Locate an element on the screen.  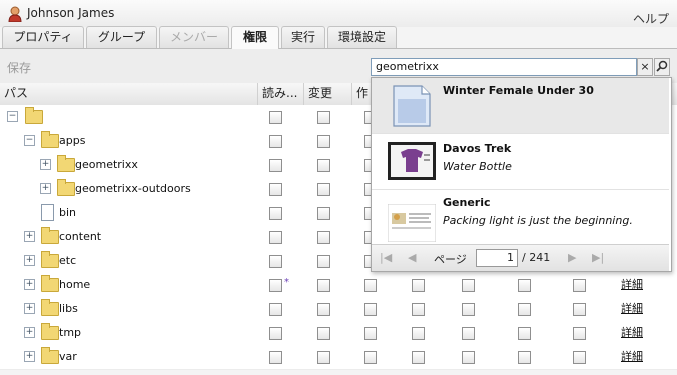
tab-properties: プロパティ is located at coordinates (43, 37).